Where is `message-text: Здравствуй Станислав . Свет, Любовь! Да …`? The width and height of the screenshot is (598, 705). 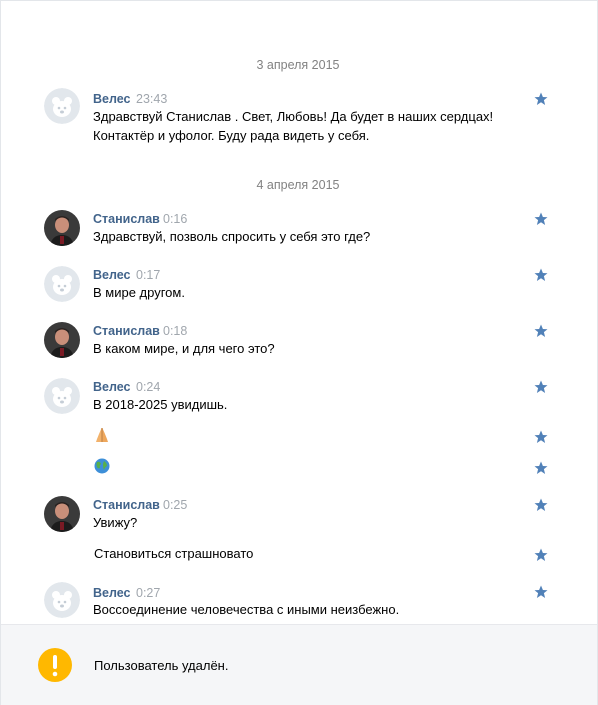 message-text: Здравствуй Станислав . Свет, Любовь! Да … is located at coordinates (293, 116).